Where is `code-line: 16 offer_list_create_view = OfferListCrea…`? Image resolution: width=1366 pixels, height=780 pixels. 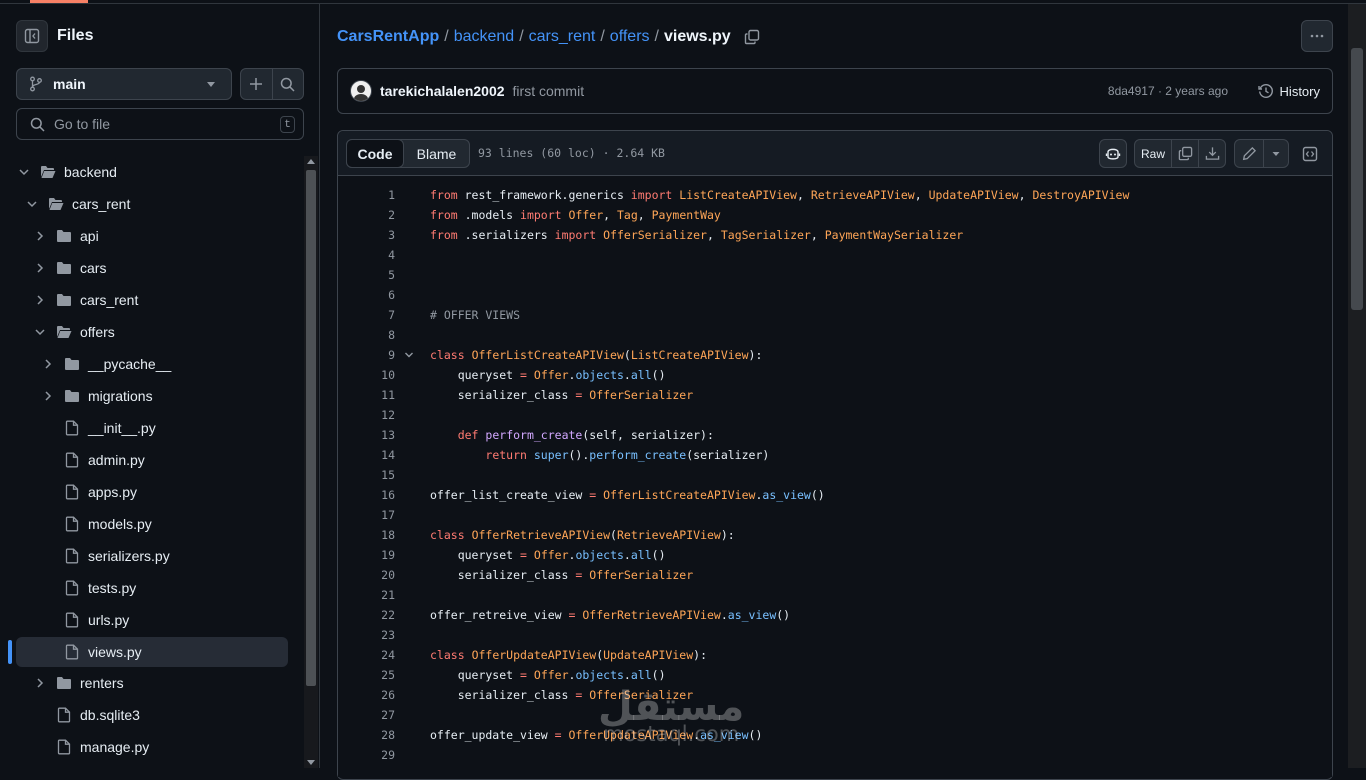
code-line: 16 offer_list_create_view = OfferListCrea… is located at coordinates (835, 495).